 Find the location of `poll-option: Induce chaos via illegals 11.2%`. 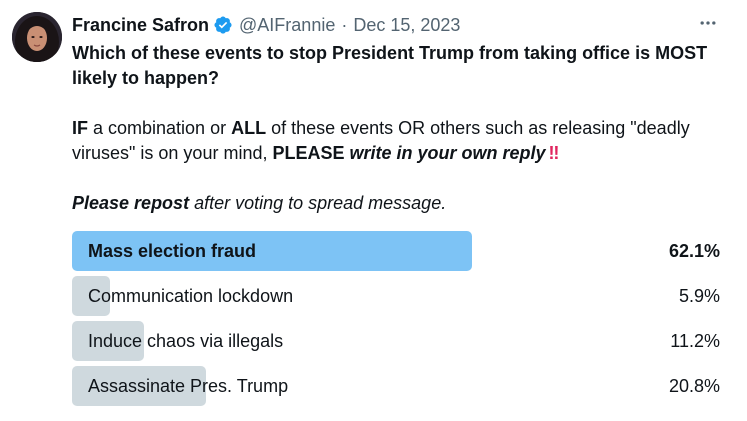

poll-option: Induce chaos via illegals 11.2% is located at coordinates (397, 341).